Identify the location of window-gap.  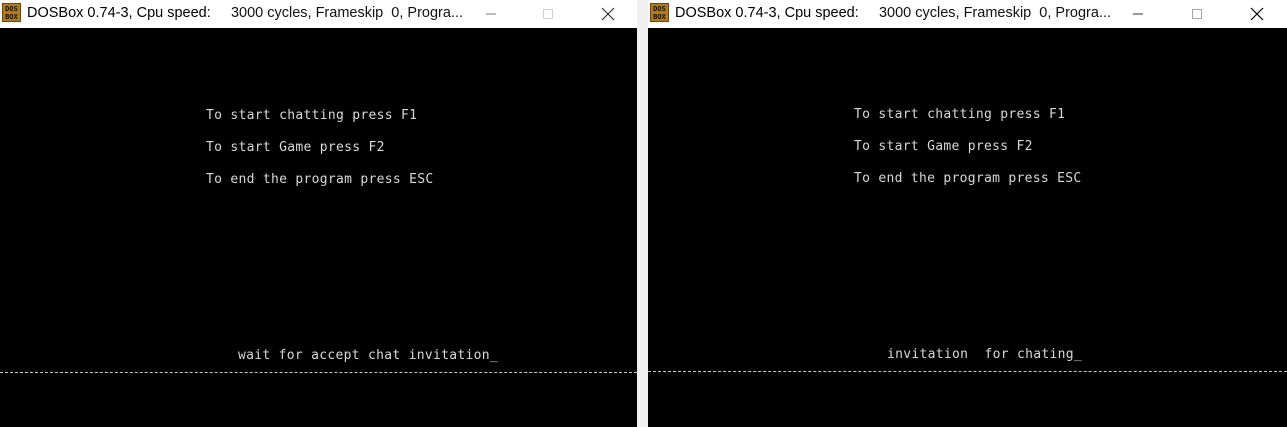
(642, 213).